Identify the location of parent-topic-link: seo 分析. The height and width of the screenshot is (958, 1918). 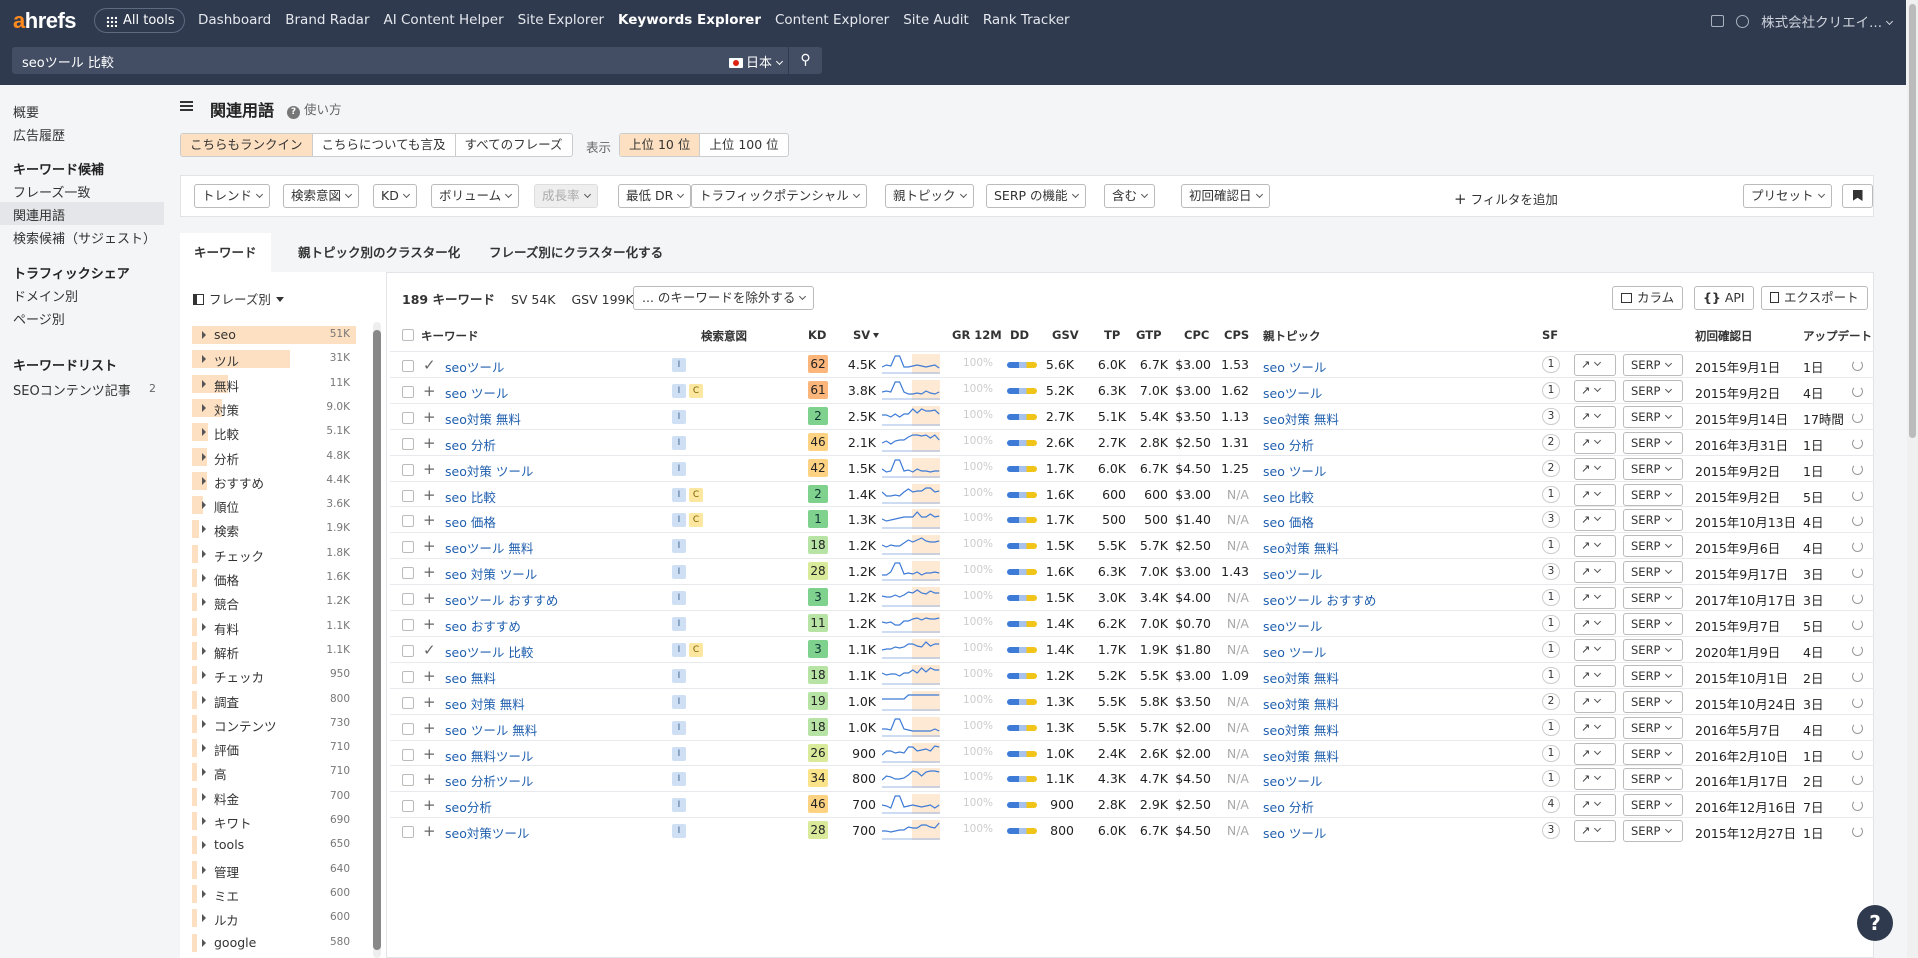
(1288, 444).